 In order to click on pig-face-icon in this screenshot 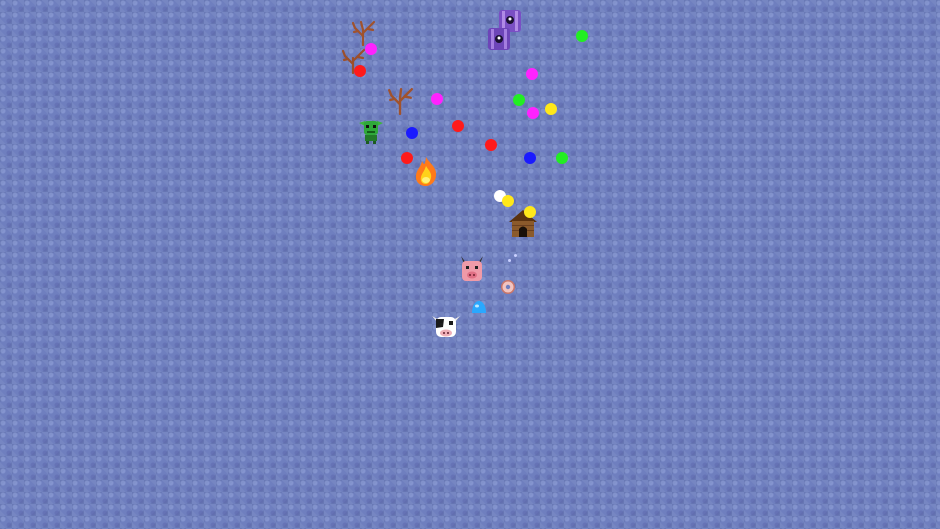, I will do `click(472, 269)`.